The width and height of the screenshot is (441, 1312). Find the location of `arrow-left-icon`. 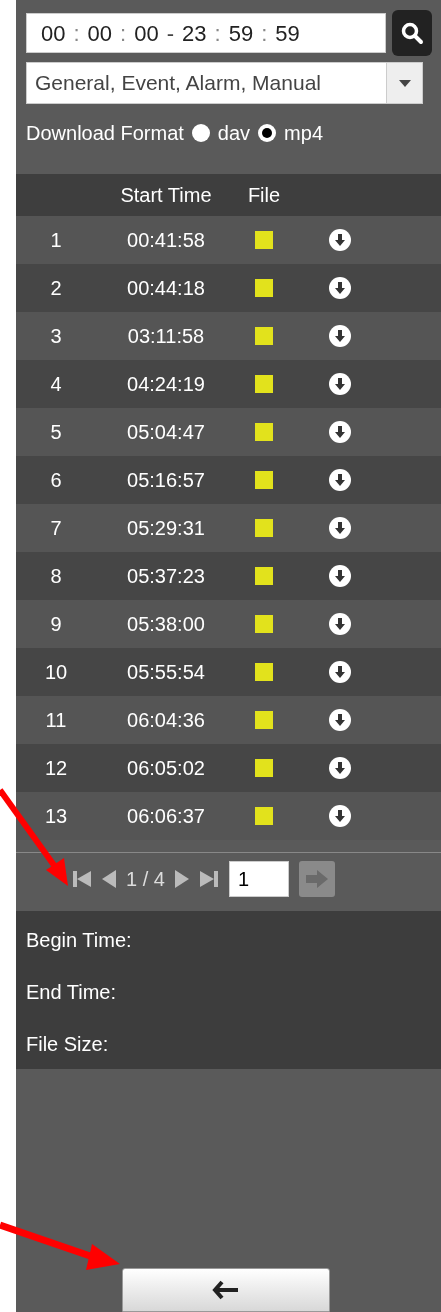

arrow-left-icon is located at coordinates (226, 1290).